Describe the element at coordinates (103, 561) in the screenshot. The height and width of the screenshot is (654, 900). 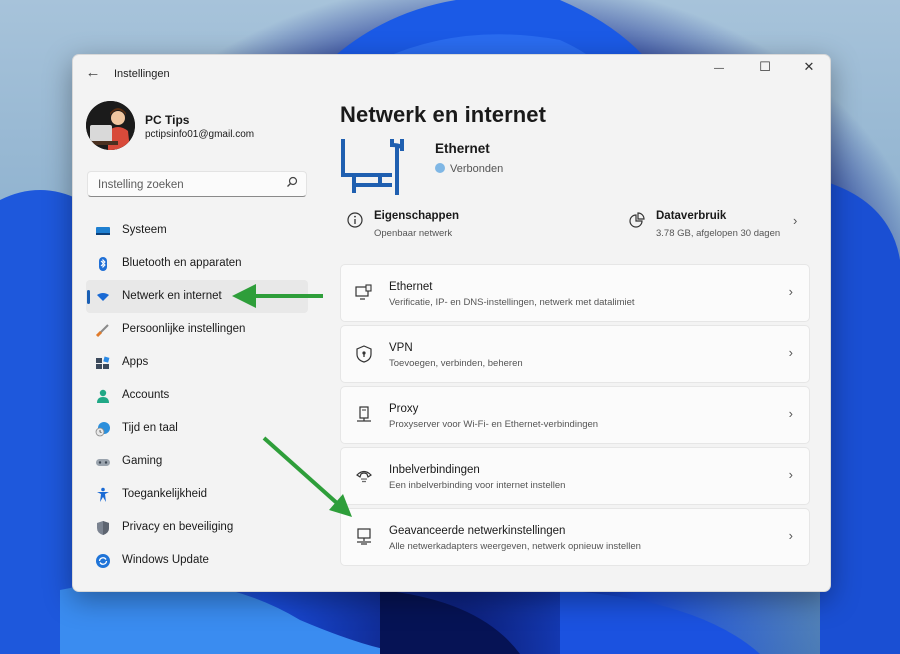
I see `update-icon` at that location.